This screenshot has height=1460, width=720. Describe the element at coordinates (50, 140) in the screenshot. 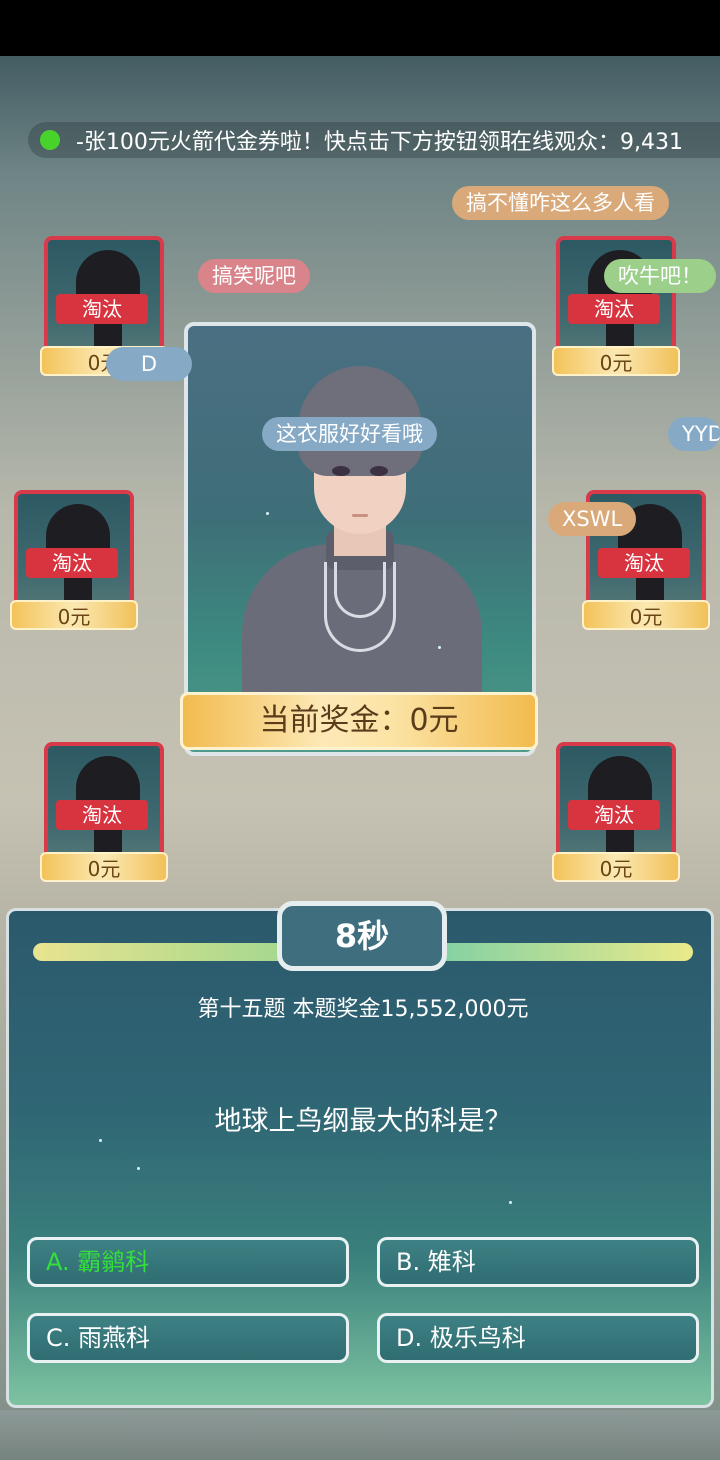

I see `online-indicator-icon` at that location.